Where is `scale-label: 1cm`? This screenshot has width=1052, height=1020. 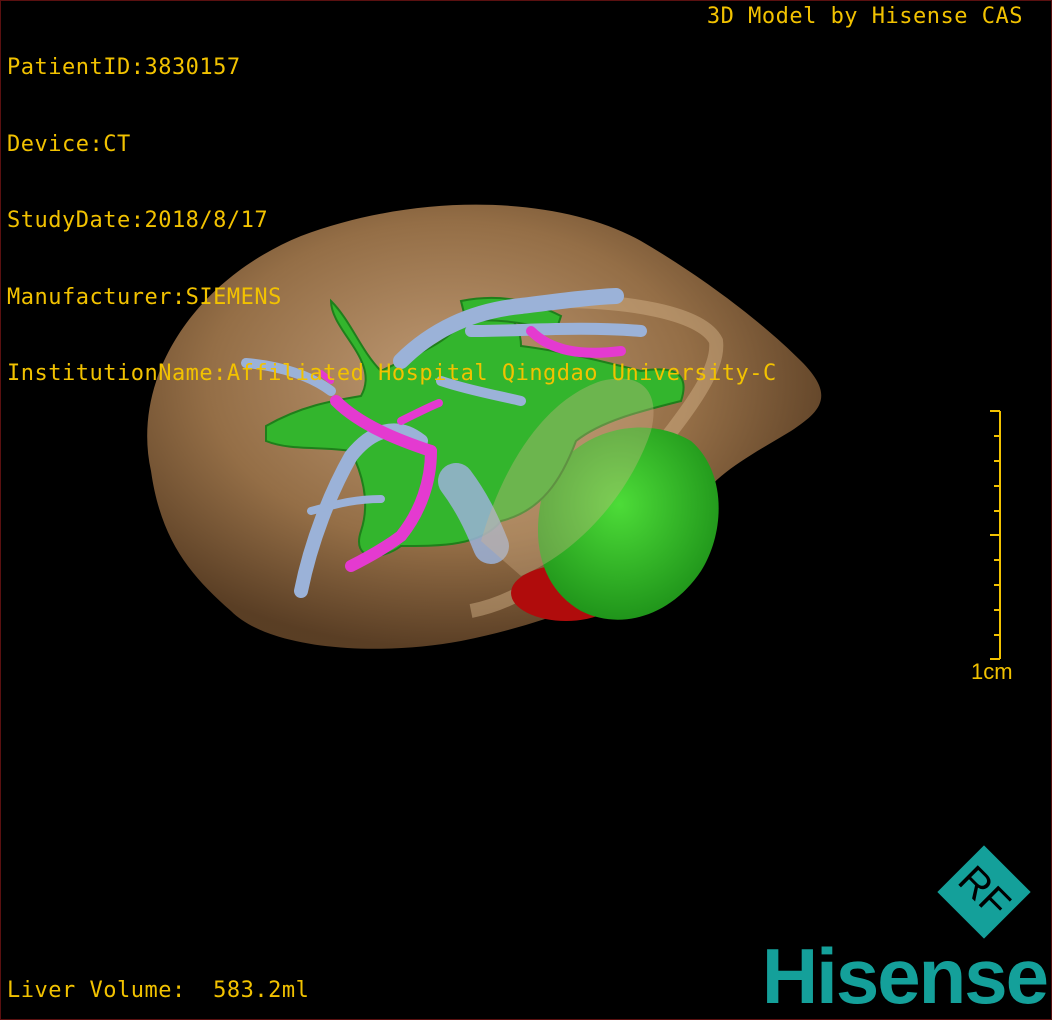 scale-label: 1cm is located at coordinates (992, 671).